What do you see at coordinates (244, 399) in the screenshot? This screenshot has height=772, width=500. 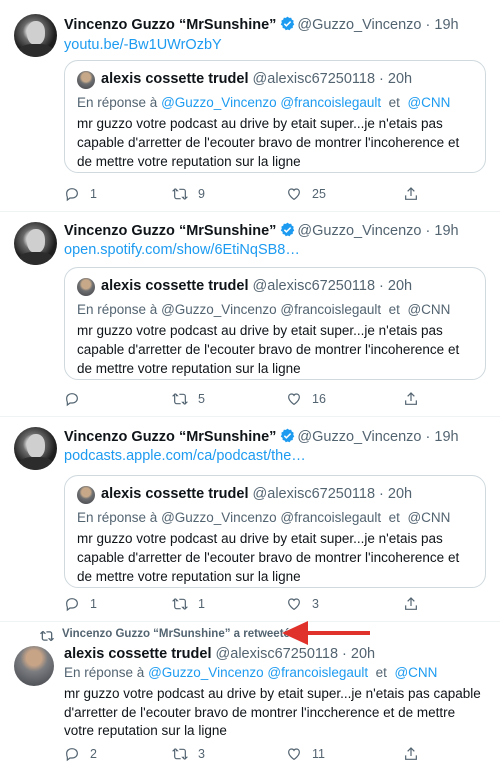 I see `tweet-actions: 5 16` at bounding box center [244, 399].